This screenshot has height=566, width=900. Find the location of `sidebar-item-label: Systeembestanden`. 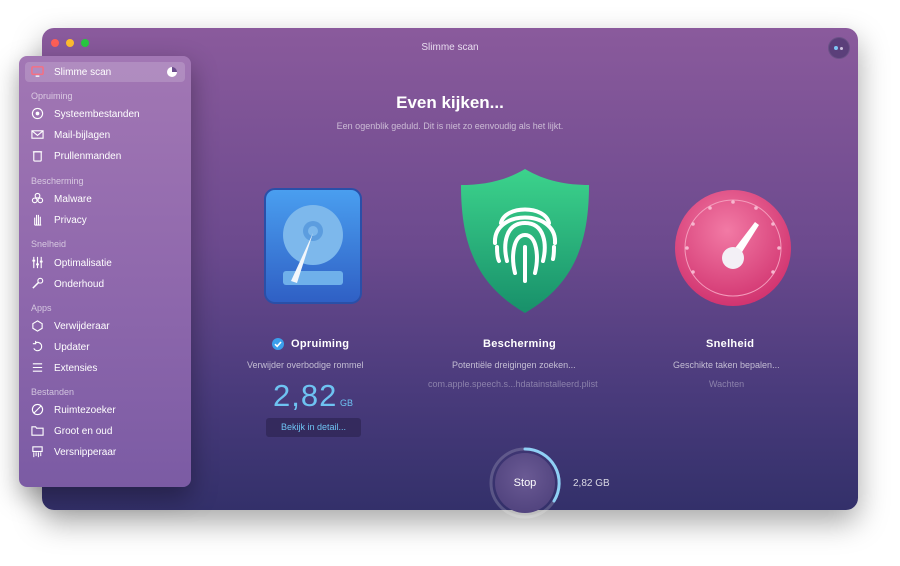

sidebar-item-label: Systeembestanden is located at coordinates (97, 114).